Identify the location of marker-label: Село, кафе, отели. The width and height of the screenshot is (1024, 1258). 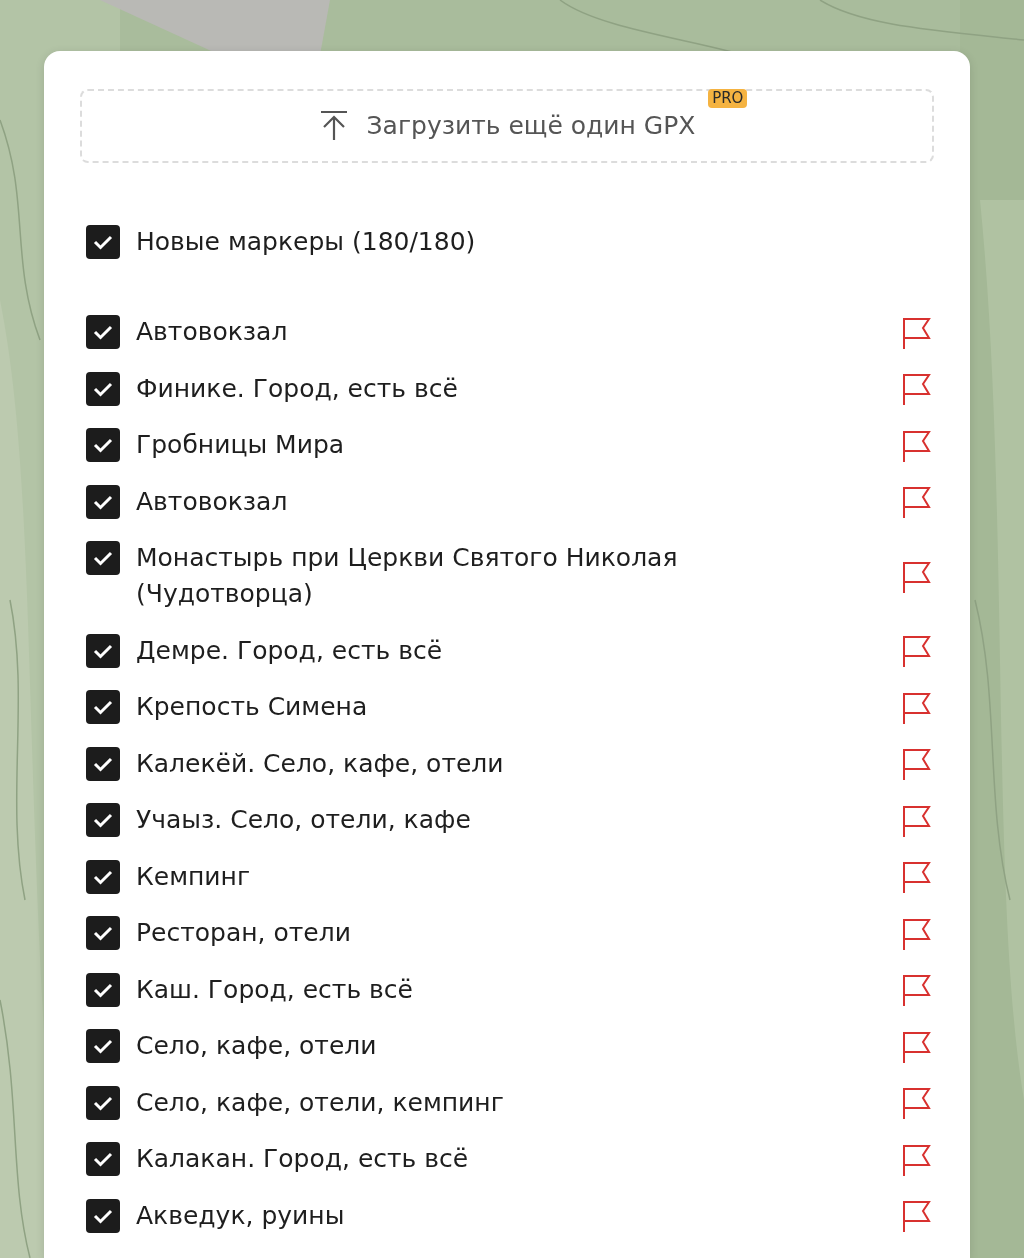
(256, 1046).